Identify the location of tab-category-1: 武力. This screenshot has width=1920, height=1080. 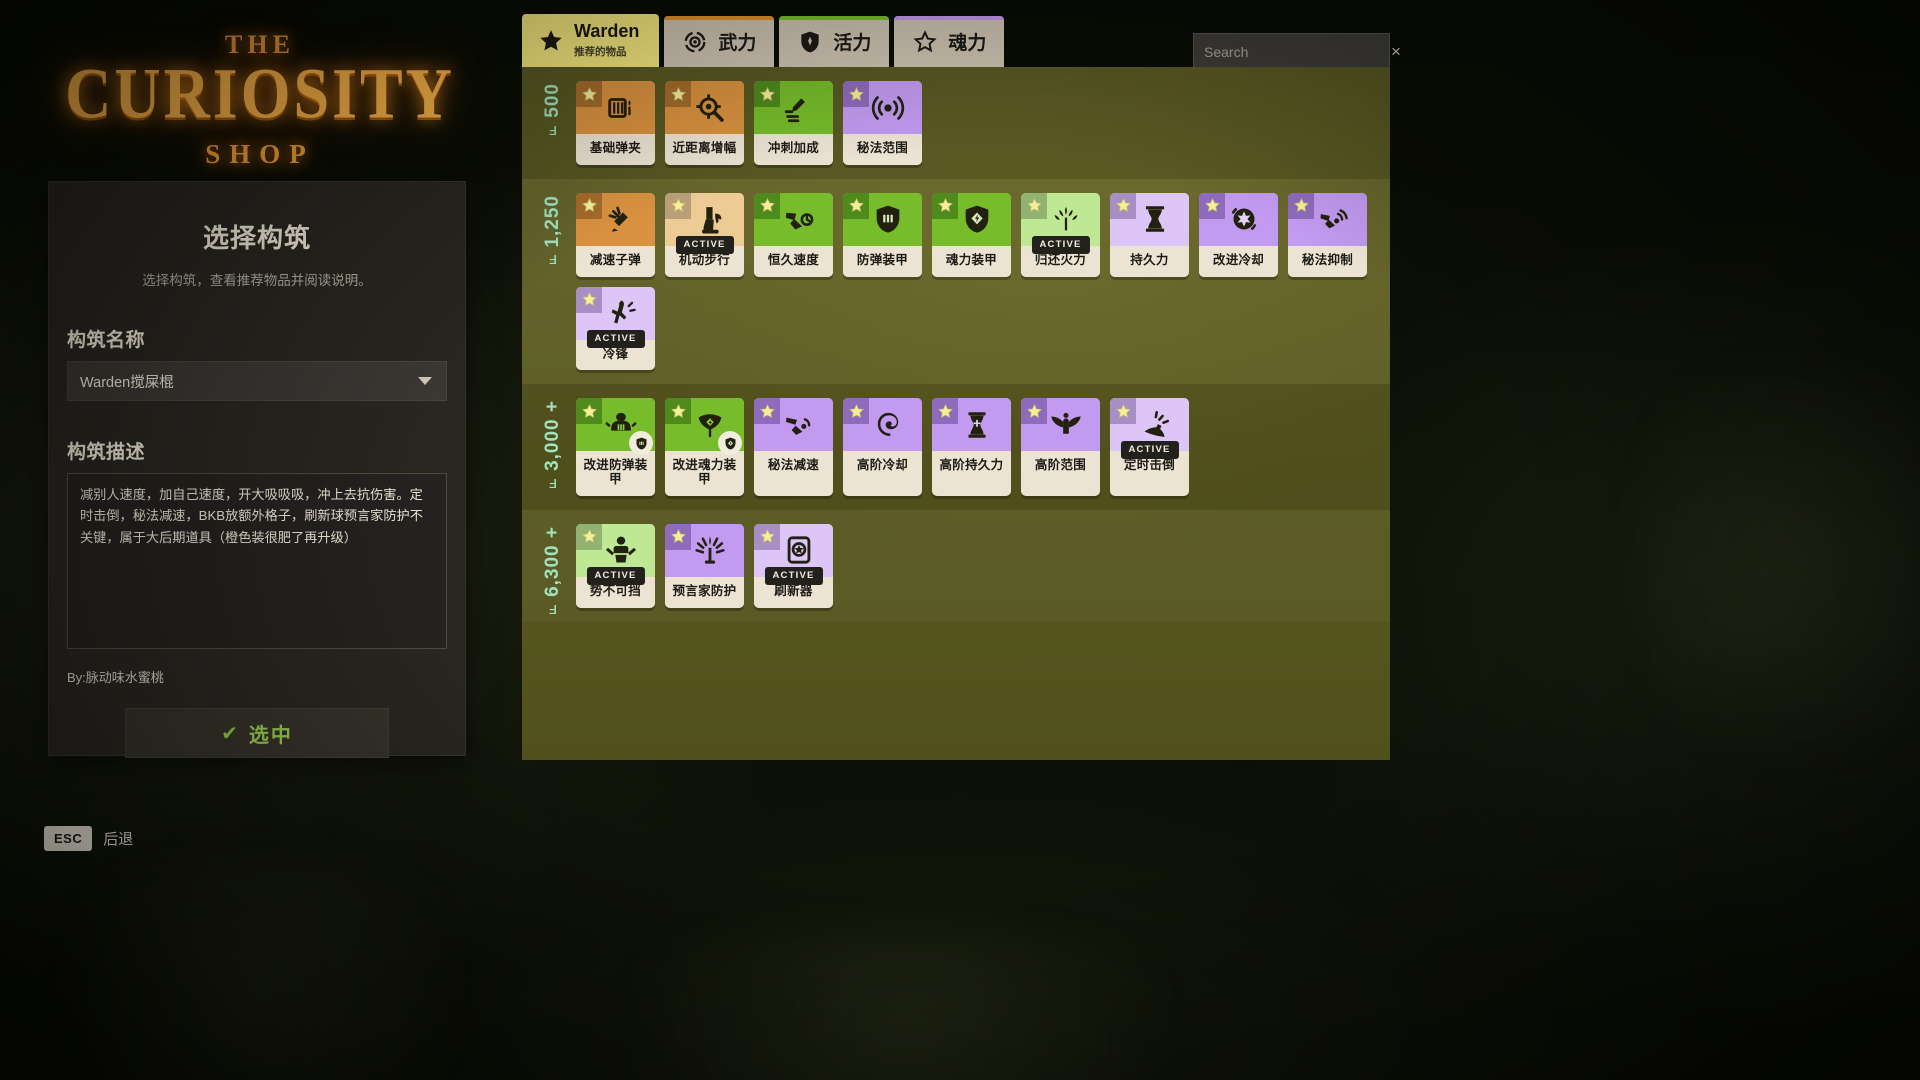
(719, 41).